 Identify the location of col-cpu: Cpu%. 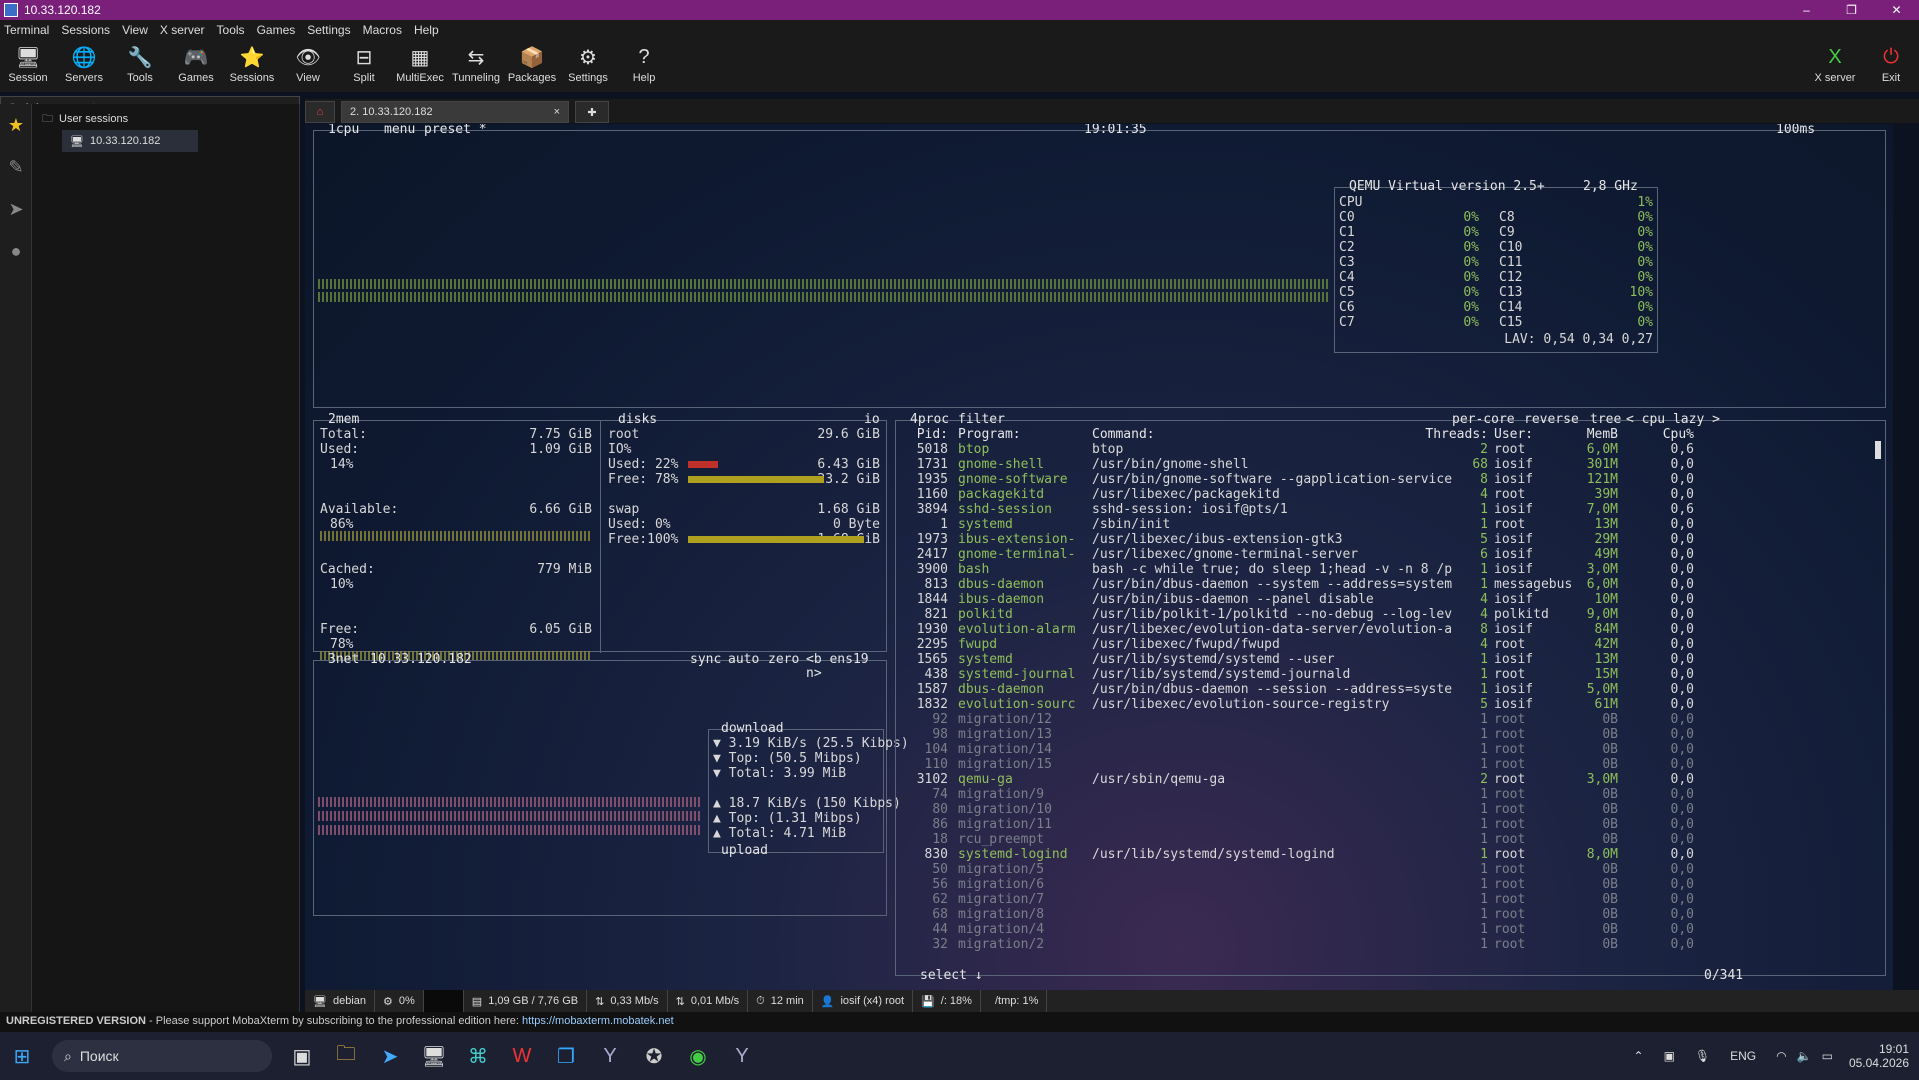
(1671, 434).